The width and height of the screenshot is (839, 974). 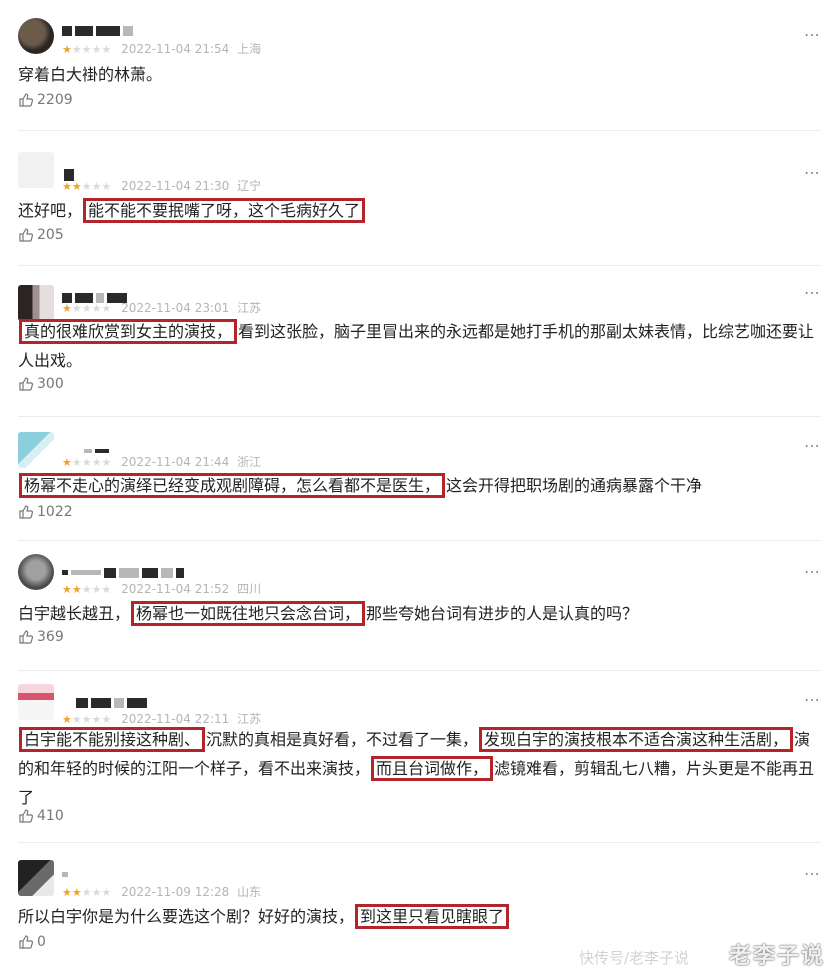 What do you see at coordinates (636, 739) in the screenshot?
I see `highlight-box: 发现白宇的演技根本不适合演这种生活剧，` at bounding box center [636, 739].